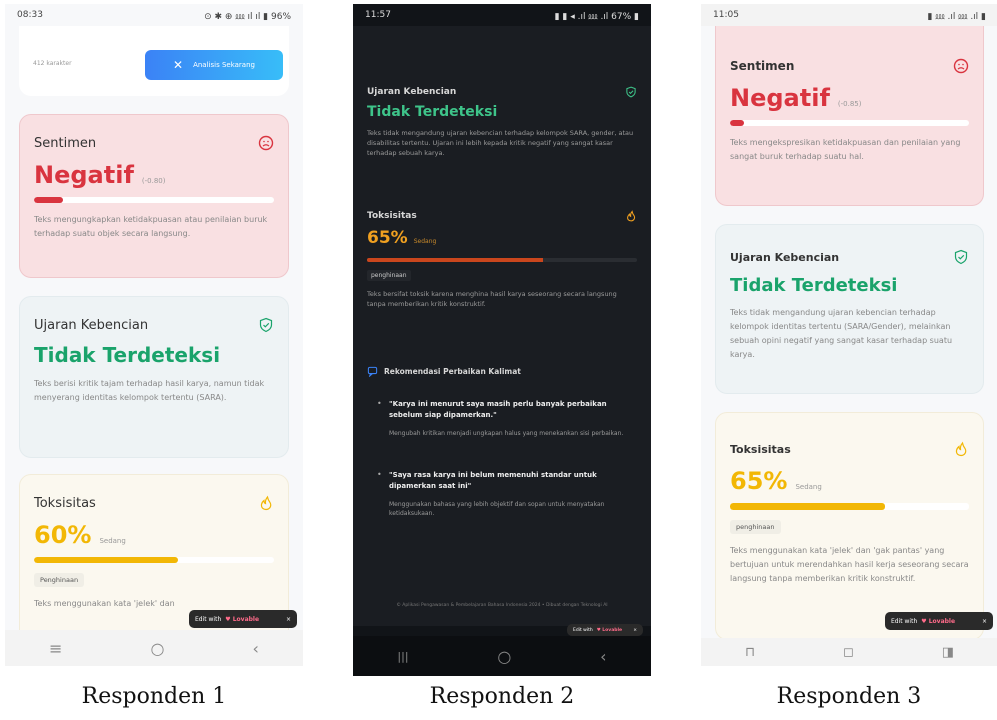  I want to click on sentiment-score: (-0.80), so click(153, 181).